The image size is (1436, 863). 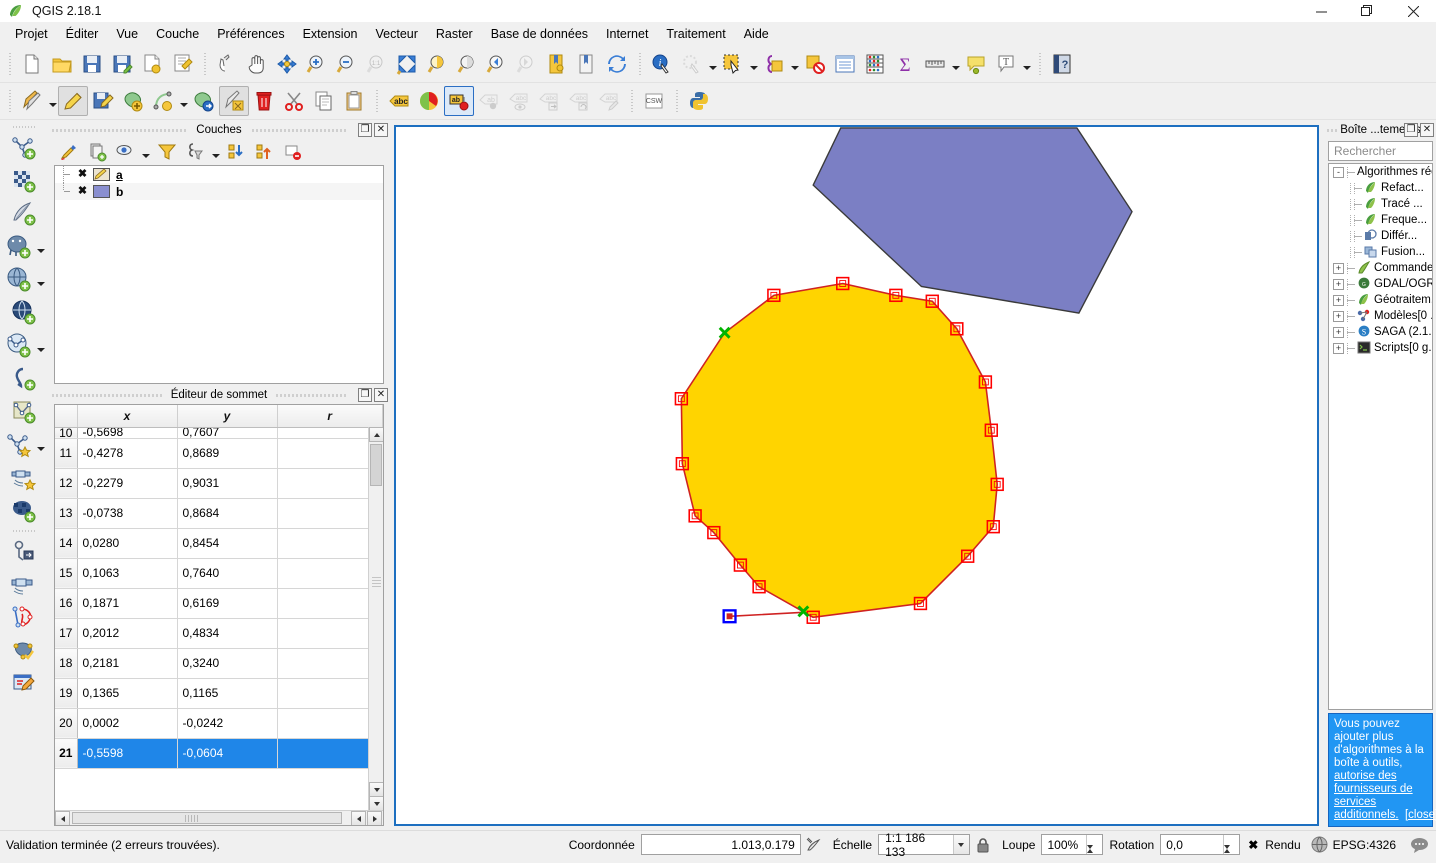 I want to click on menu-traitement: Traitement, so click(x=695, y=34).